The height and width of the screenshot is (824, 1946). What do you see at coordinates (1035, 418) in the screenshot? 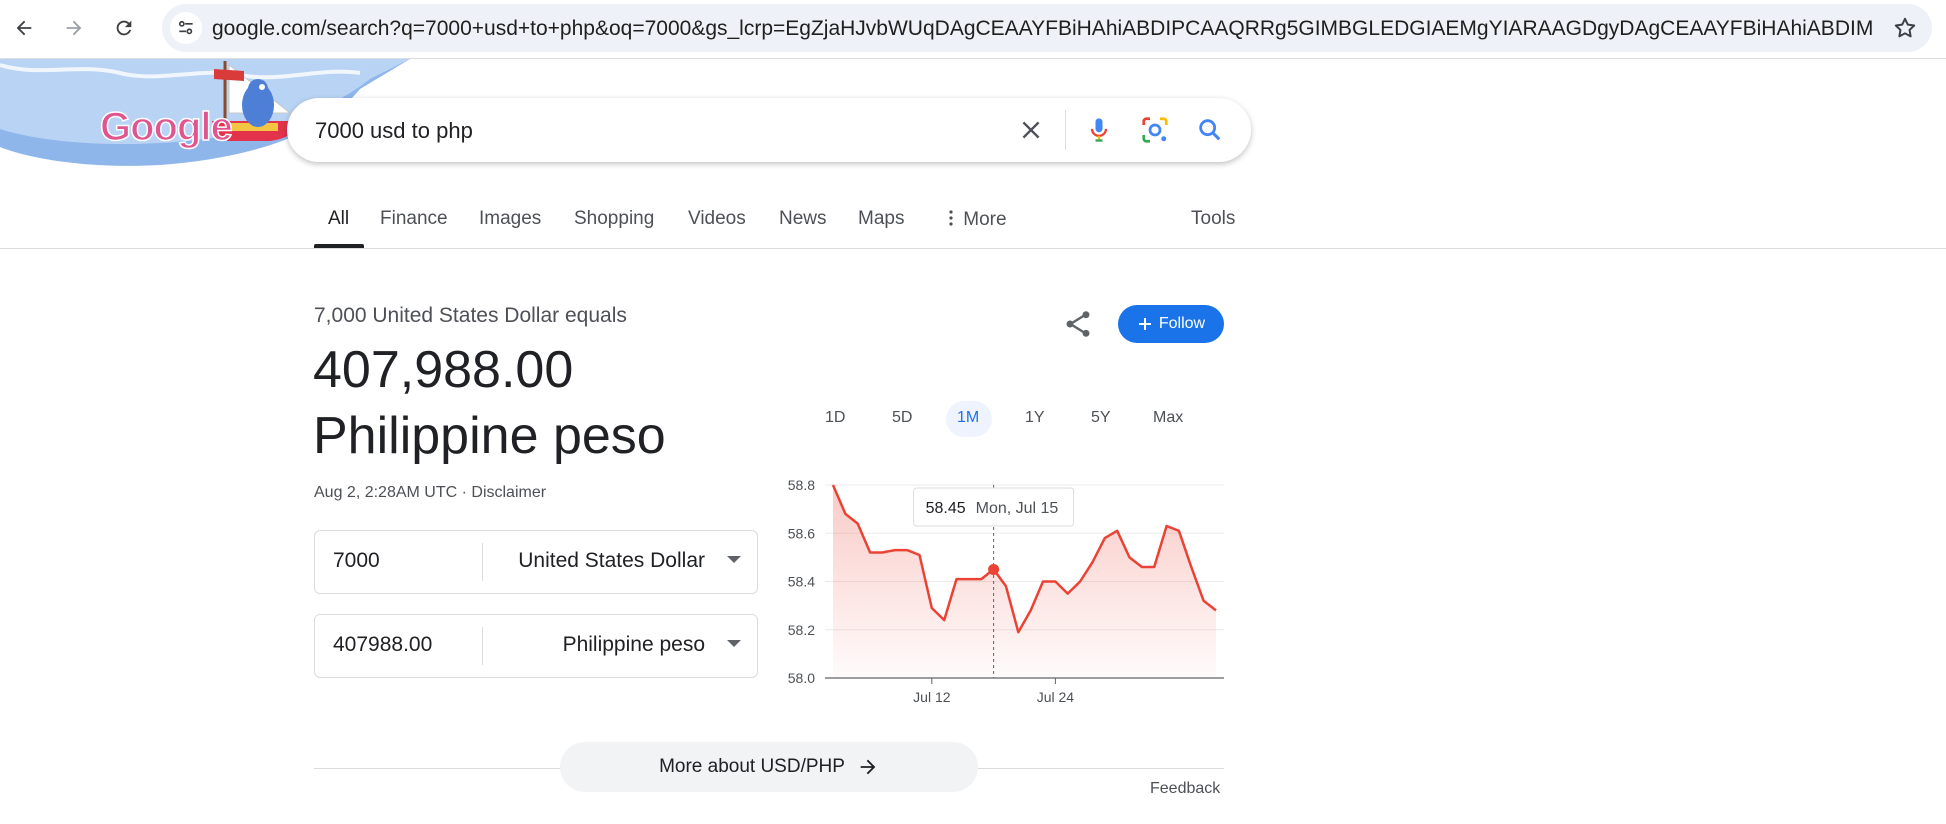
I see `range-1y: 1Y` at bounding box center [1035, 418].